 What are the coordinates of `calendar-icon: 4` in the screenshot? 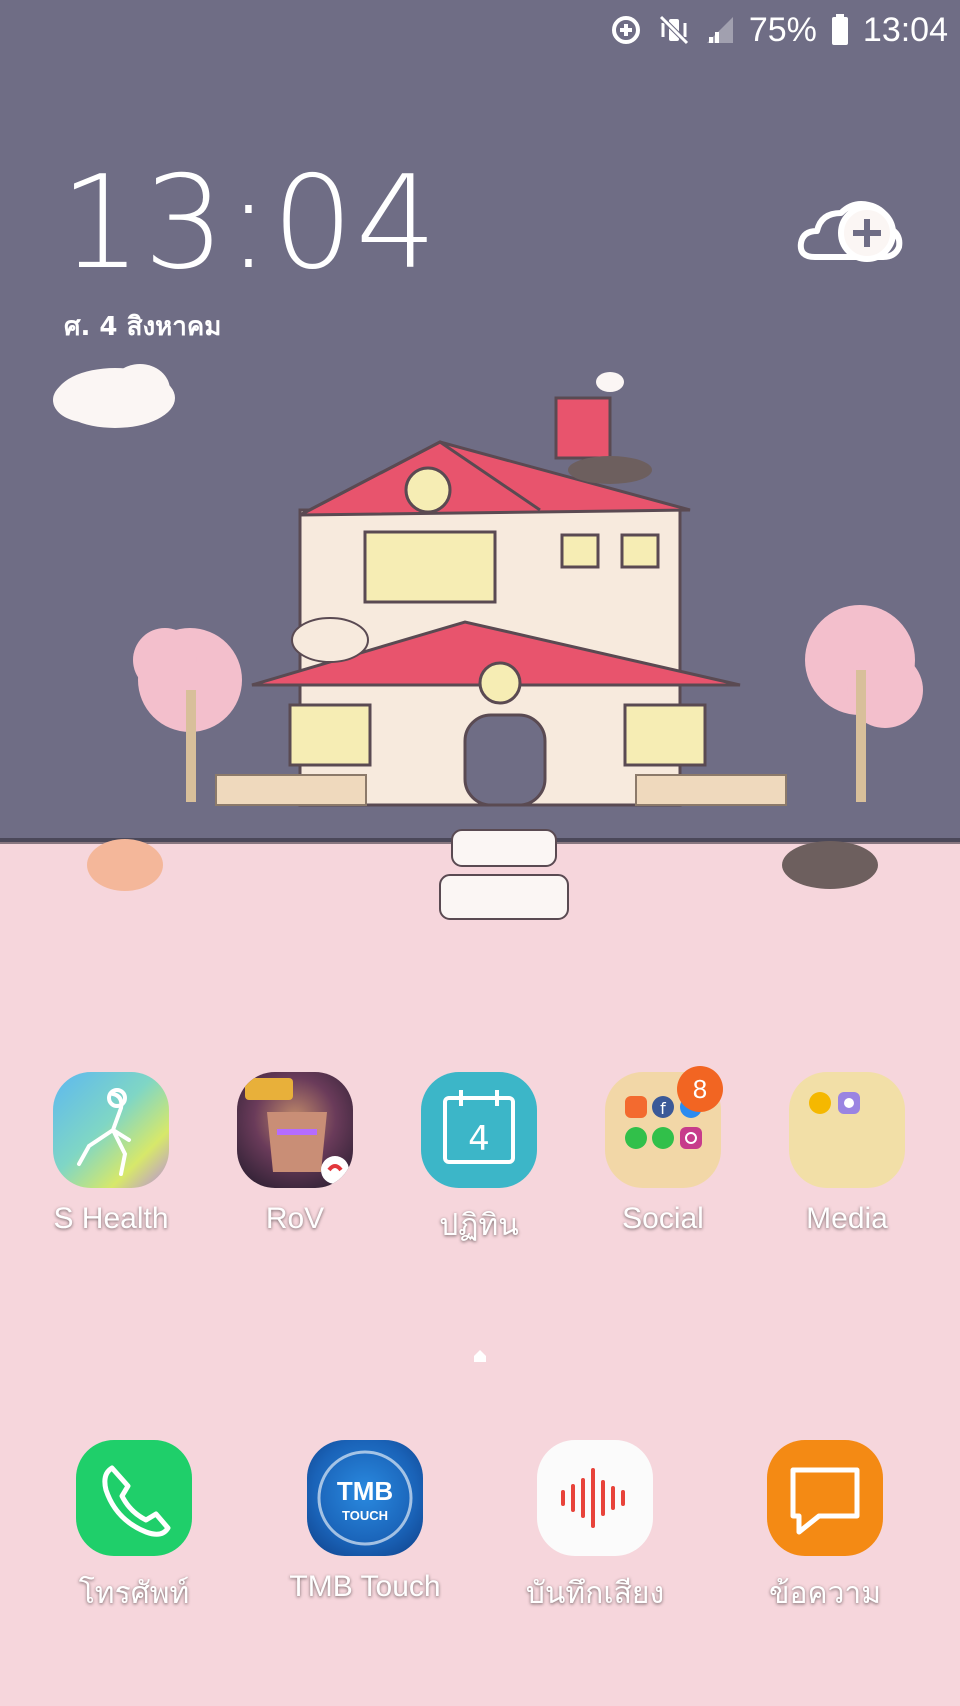 It's located at (479, 1130).